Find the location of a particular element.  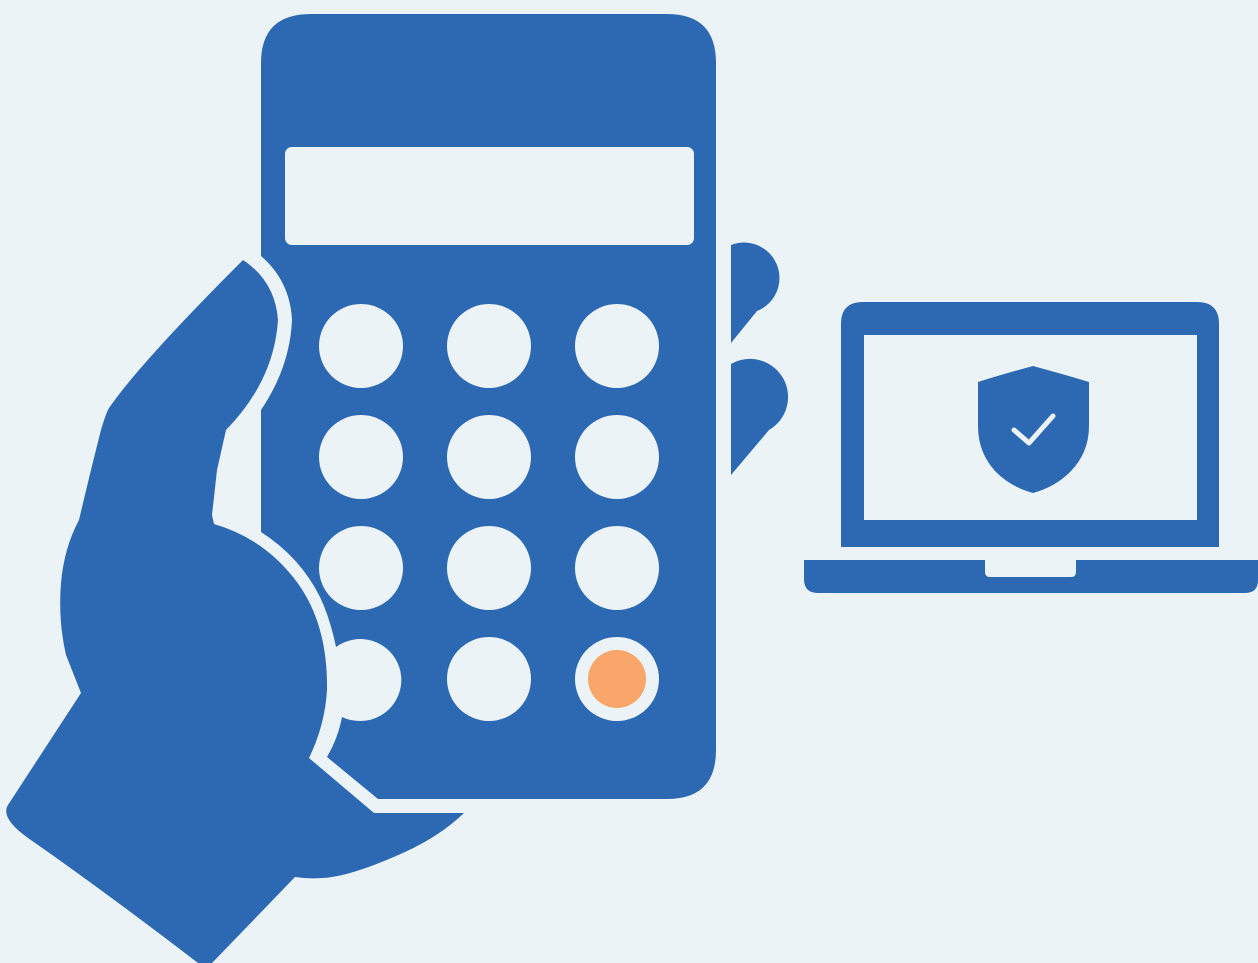

key-r1-c1 is located at coordinates (361, 346).